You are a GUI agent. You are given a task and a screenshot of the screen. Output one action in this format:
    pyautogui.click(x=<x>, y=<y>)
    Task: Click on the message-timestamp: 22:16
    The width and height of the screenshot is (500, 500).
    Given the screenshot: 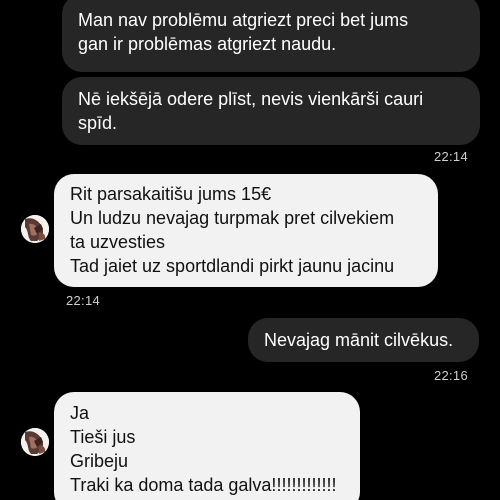 What is the action you would take?
    pyautogui.click(x=450, y=375)
    